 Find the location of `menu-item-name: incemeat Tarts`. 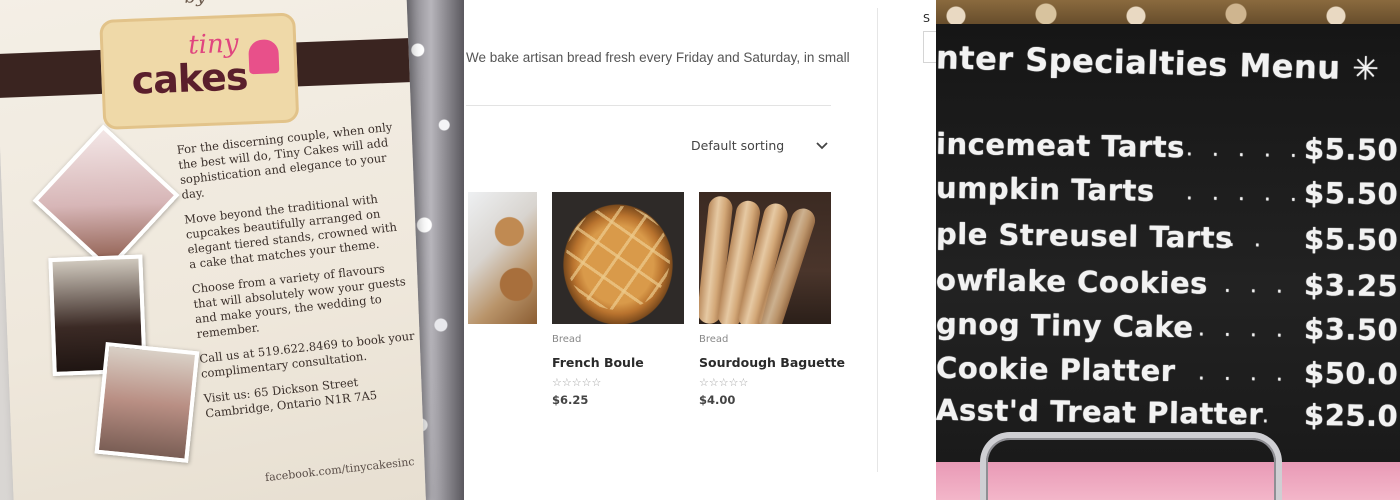

menu-item-name: incemeat Tarts is located at coordinates (1061, 145).